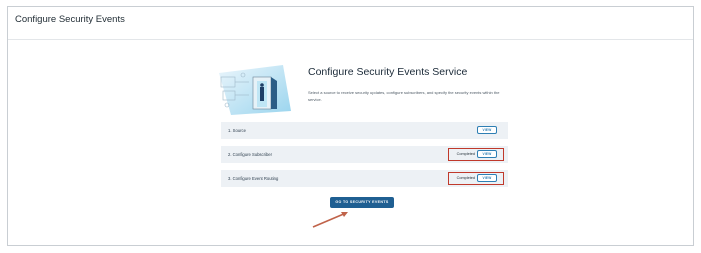 Image resolution: width=701 pixels, height=253 pixels. I want to click on annotation-arrow-icon, so click(330, 220).